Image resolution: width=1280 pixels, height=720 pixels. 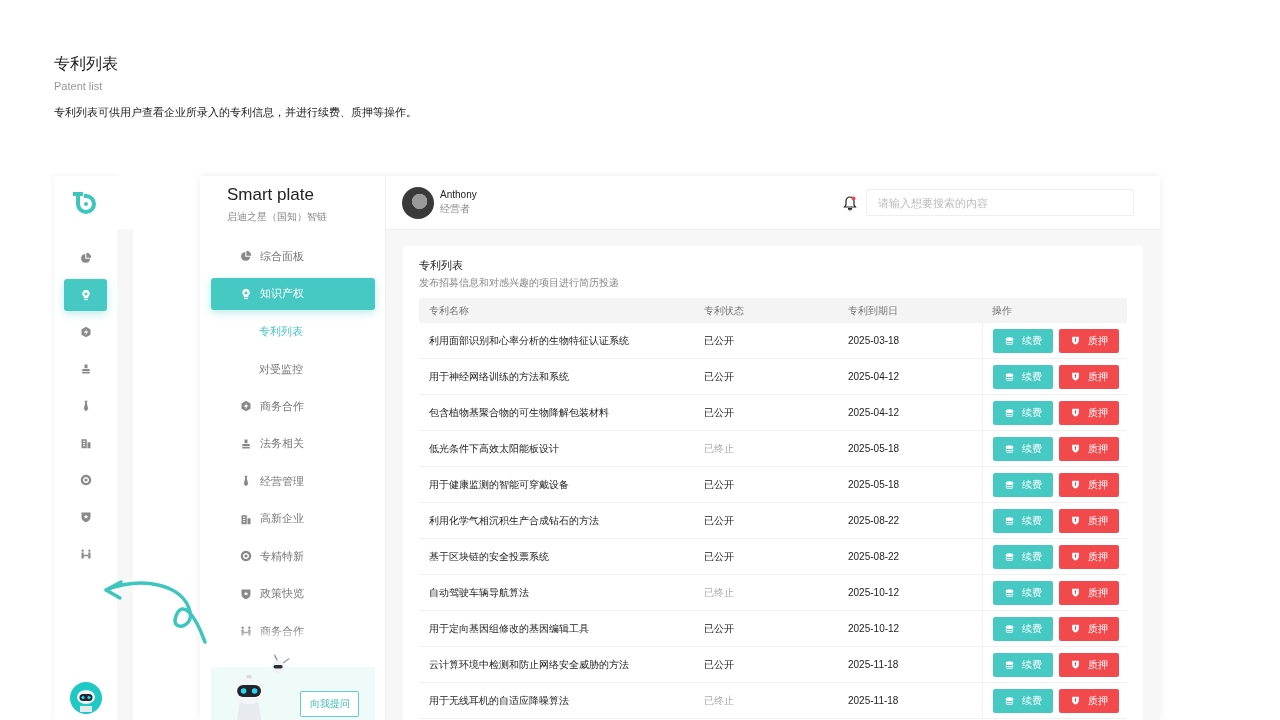 What do you see at coordinates (499, 700) in the screenshot?
I see `table-cell-text: 用于无线耳机的自适应降噪算法` at bounding box center [499, 700].